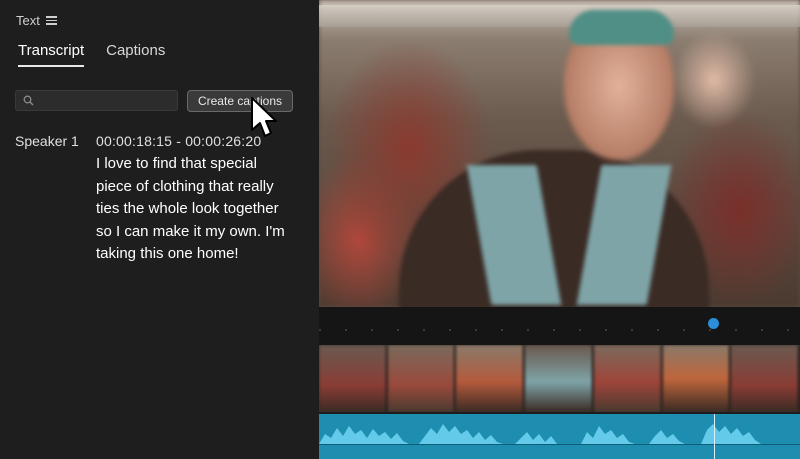  I want to click on panel-title: Text, so click(28, 20).